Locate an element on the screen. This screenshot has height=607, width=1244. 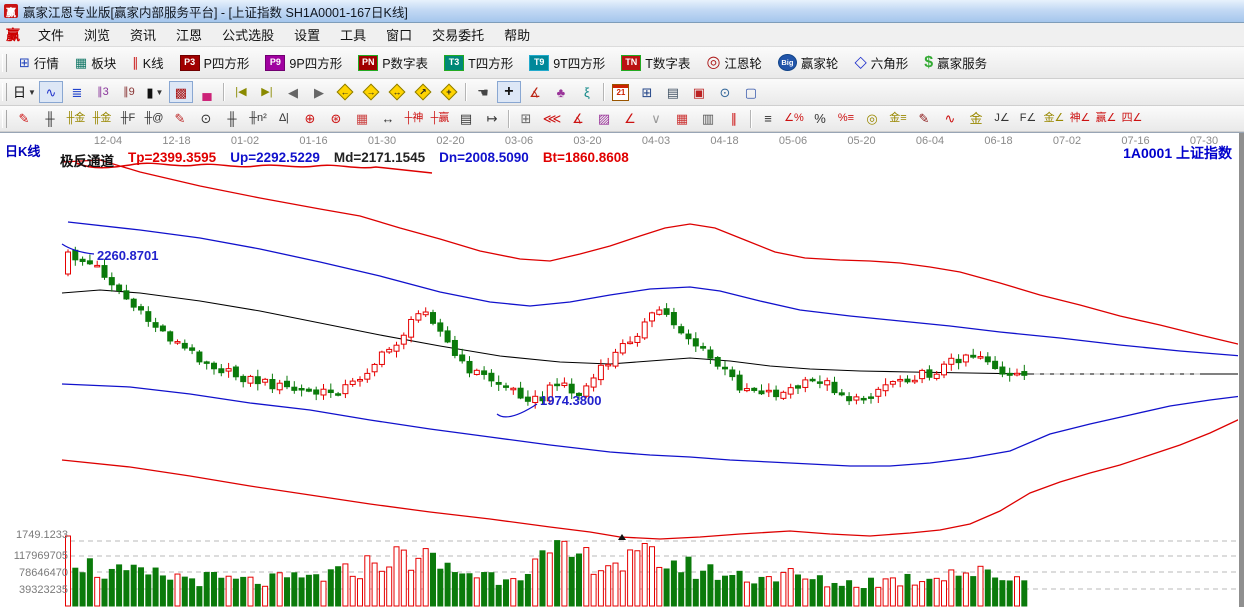
wave-shape-button: ξ is located at coordinates (587, 92).